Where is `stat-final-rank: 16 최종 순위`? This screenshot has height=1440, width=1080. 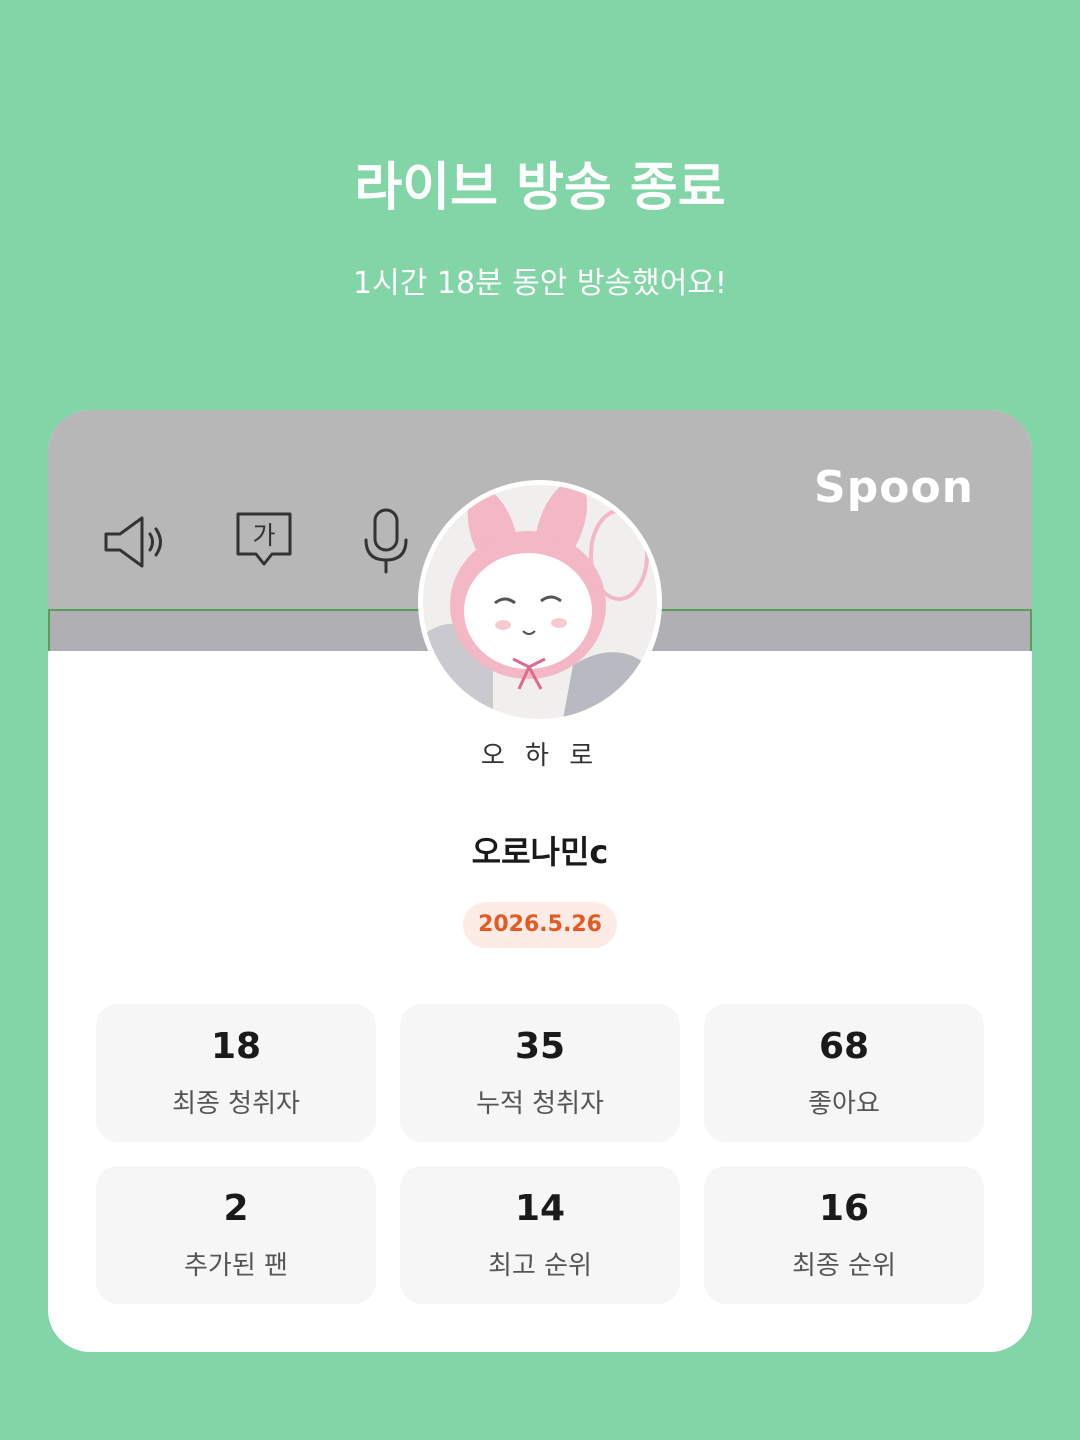 stat-final-rank: 16 최종 순위 is located at coordinates (844, 1235).